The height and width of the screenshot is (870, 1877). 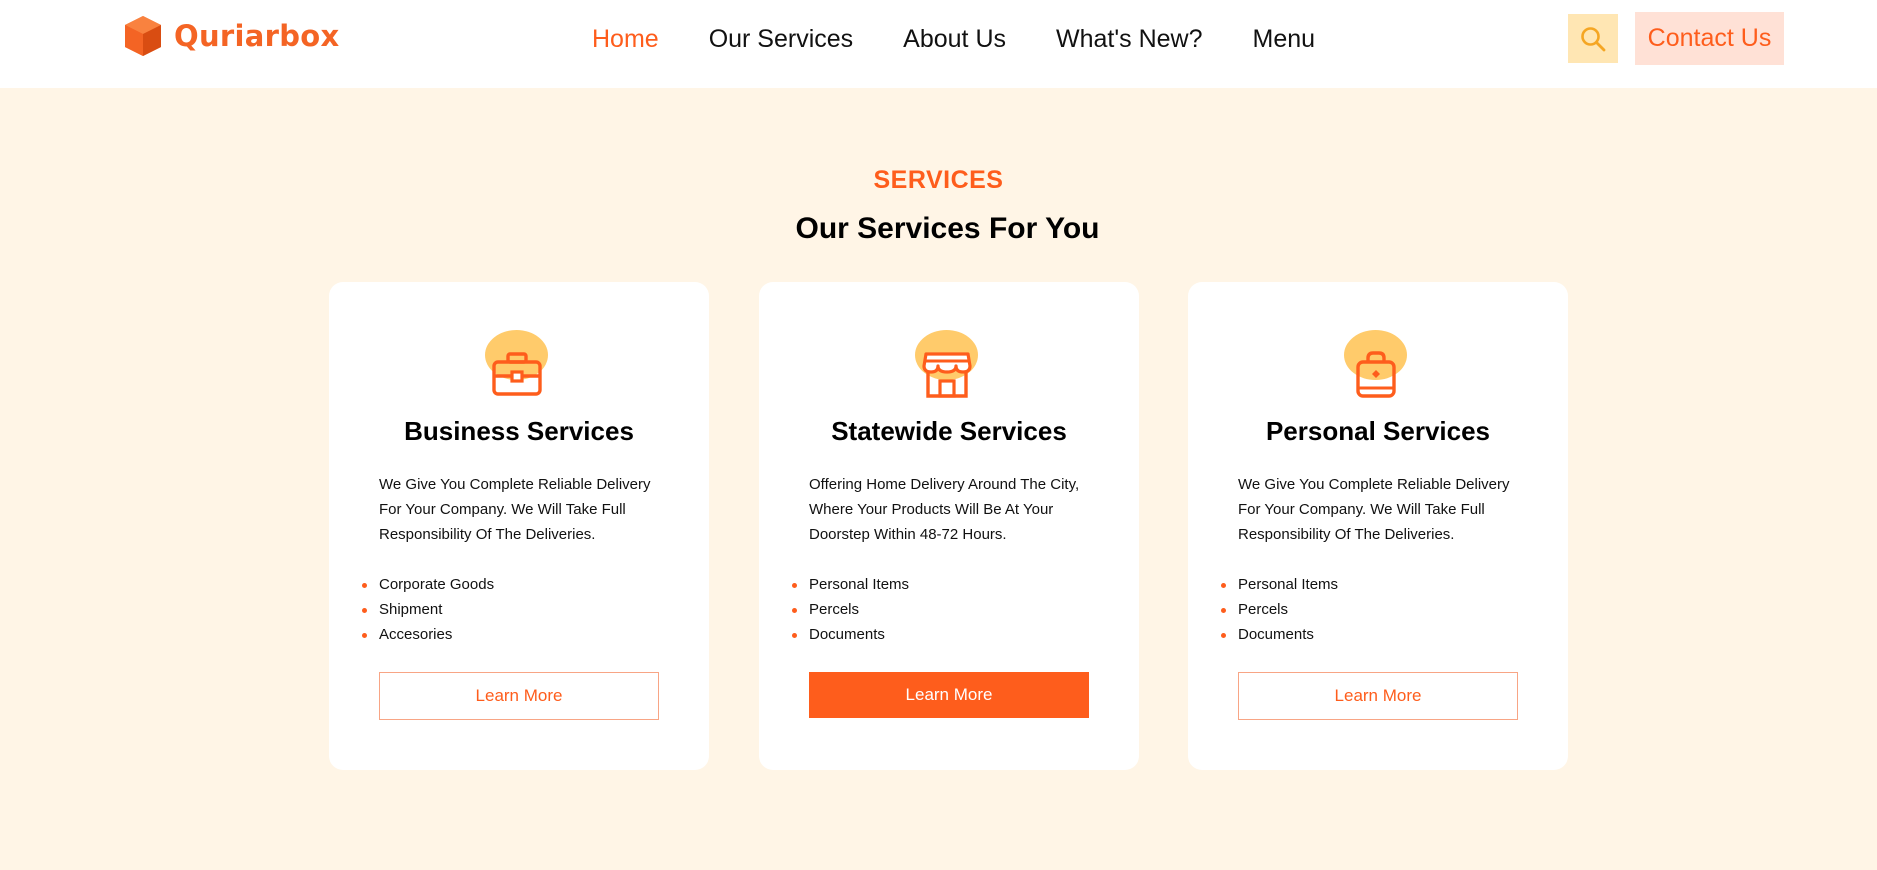 What do you see at coordinates (947, 375) in the screenshot?
I see `storefront-icon` at bounding box center [947, 375].